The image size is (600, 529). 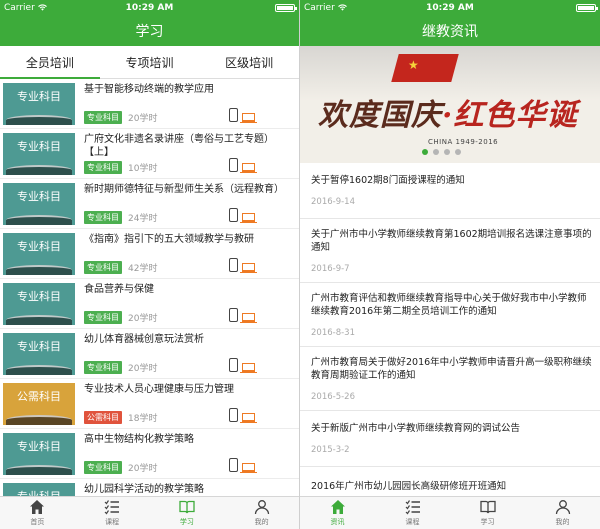 What do you see at coordinates (191, 403) in the screenshot?
I see `course-info: 专业技术人员心理健康与压力管理 公需科目 18学时` at bounding box center [191, 403].